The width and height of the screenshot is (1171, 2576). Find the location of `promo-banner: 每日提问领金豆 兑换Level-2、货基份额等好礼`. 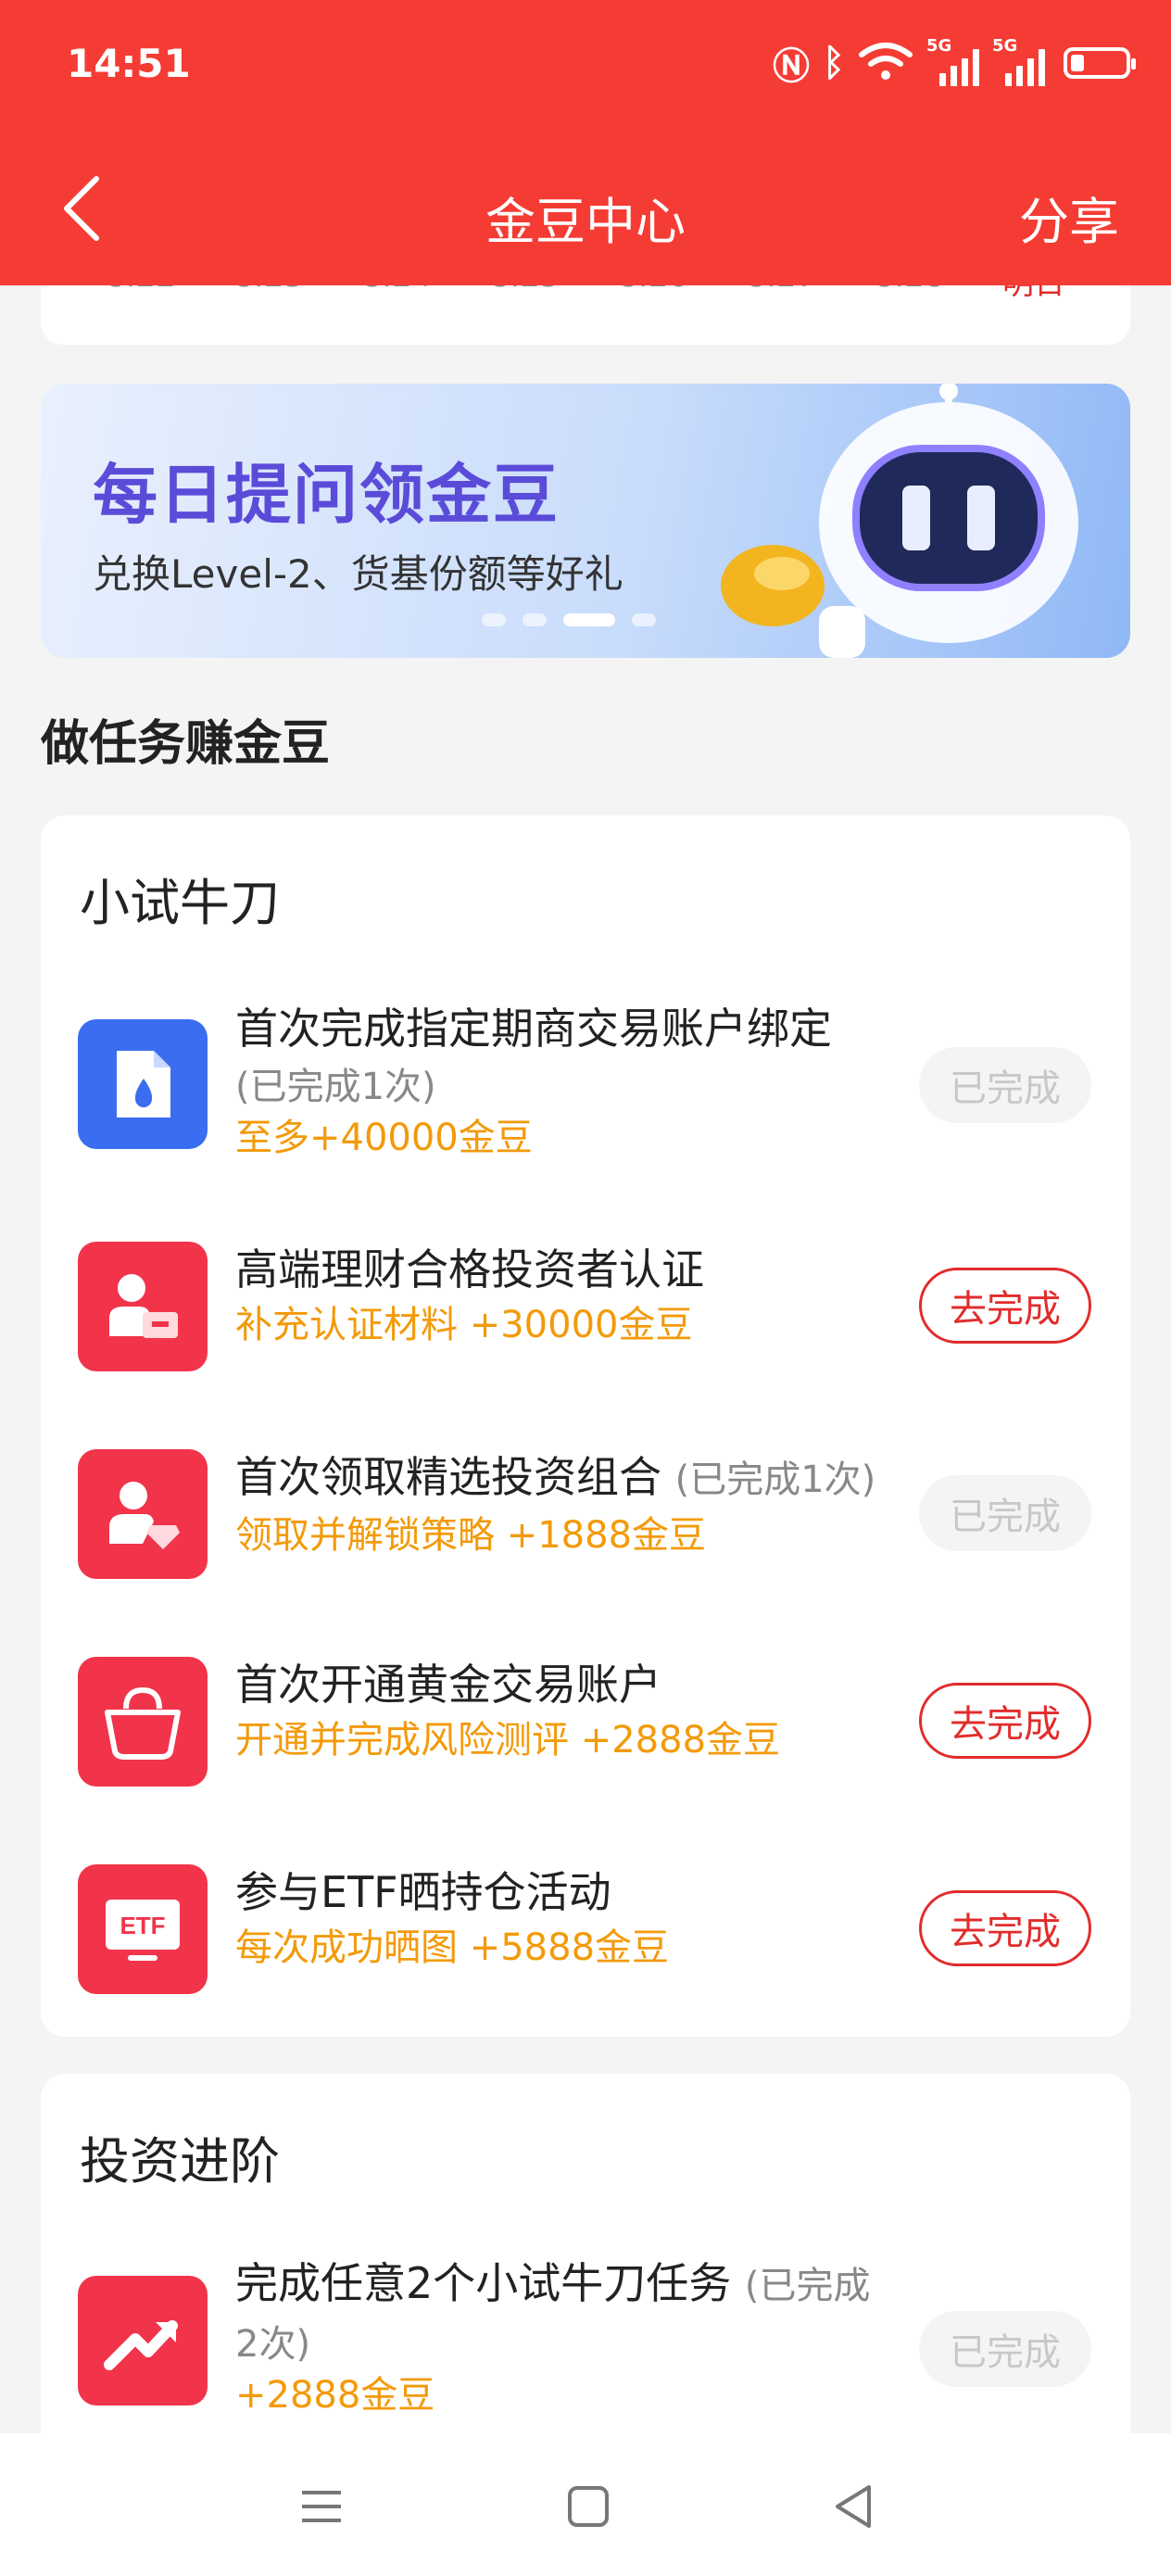

promo-banner: 每日提问领金豆 兑换Level-2、货基份额等好礼 is located at coordinates (585, 521).